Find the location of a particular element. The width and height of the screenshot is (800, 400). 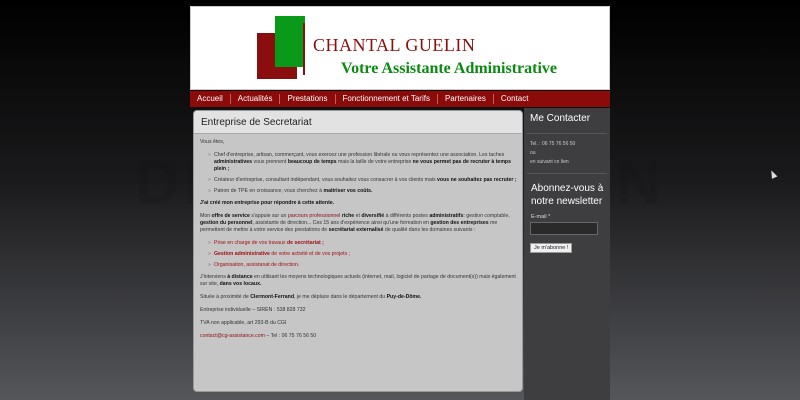

contact-link: en suivant ce lien is located at coordinates (567, 162).